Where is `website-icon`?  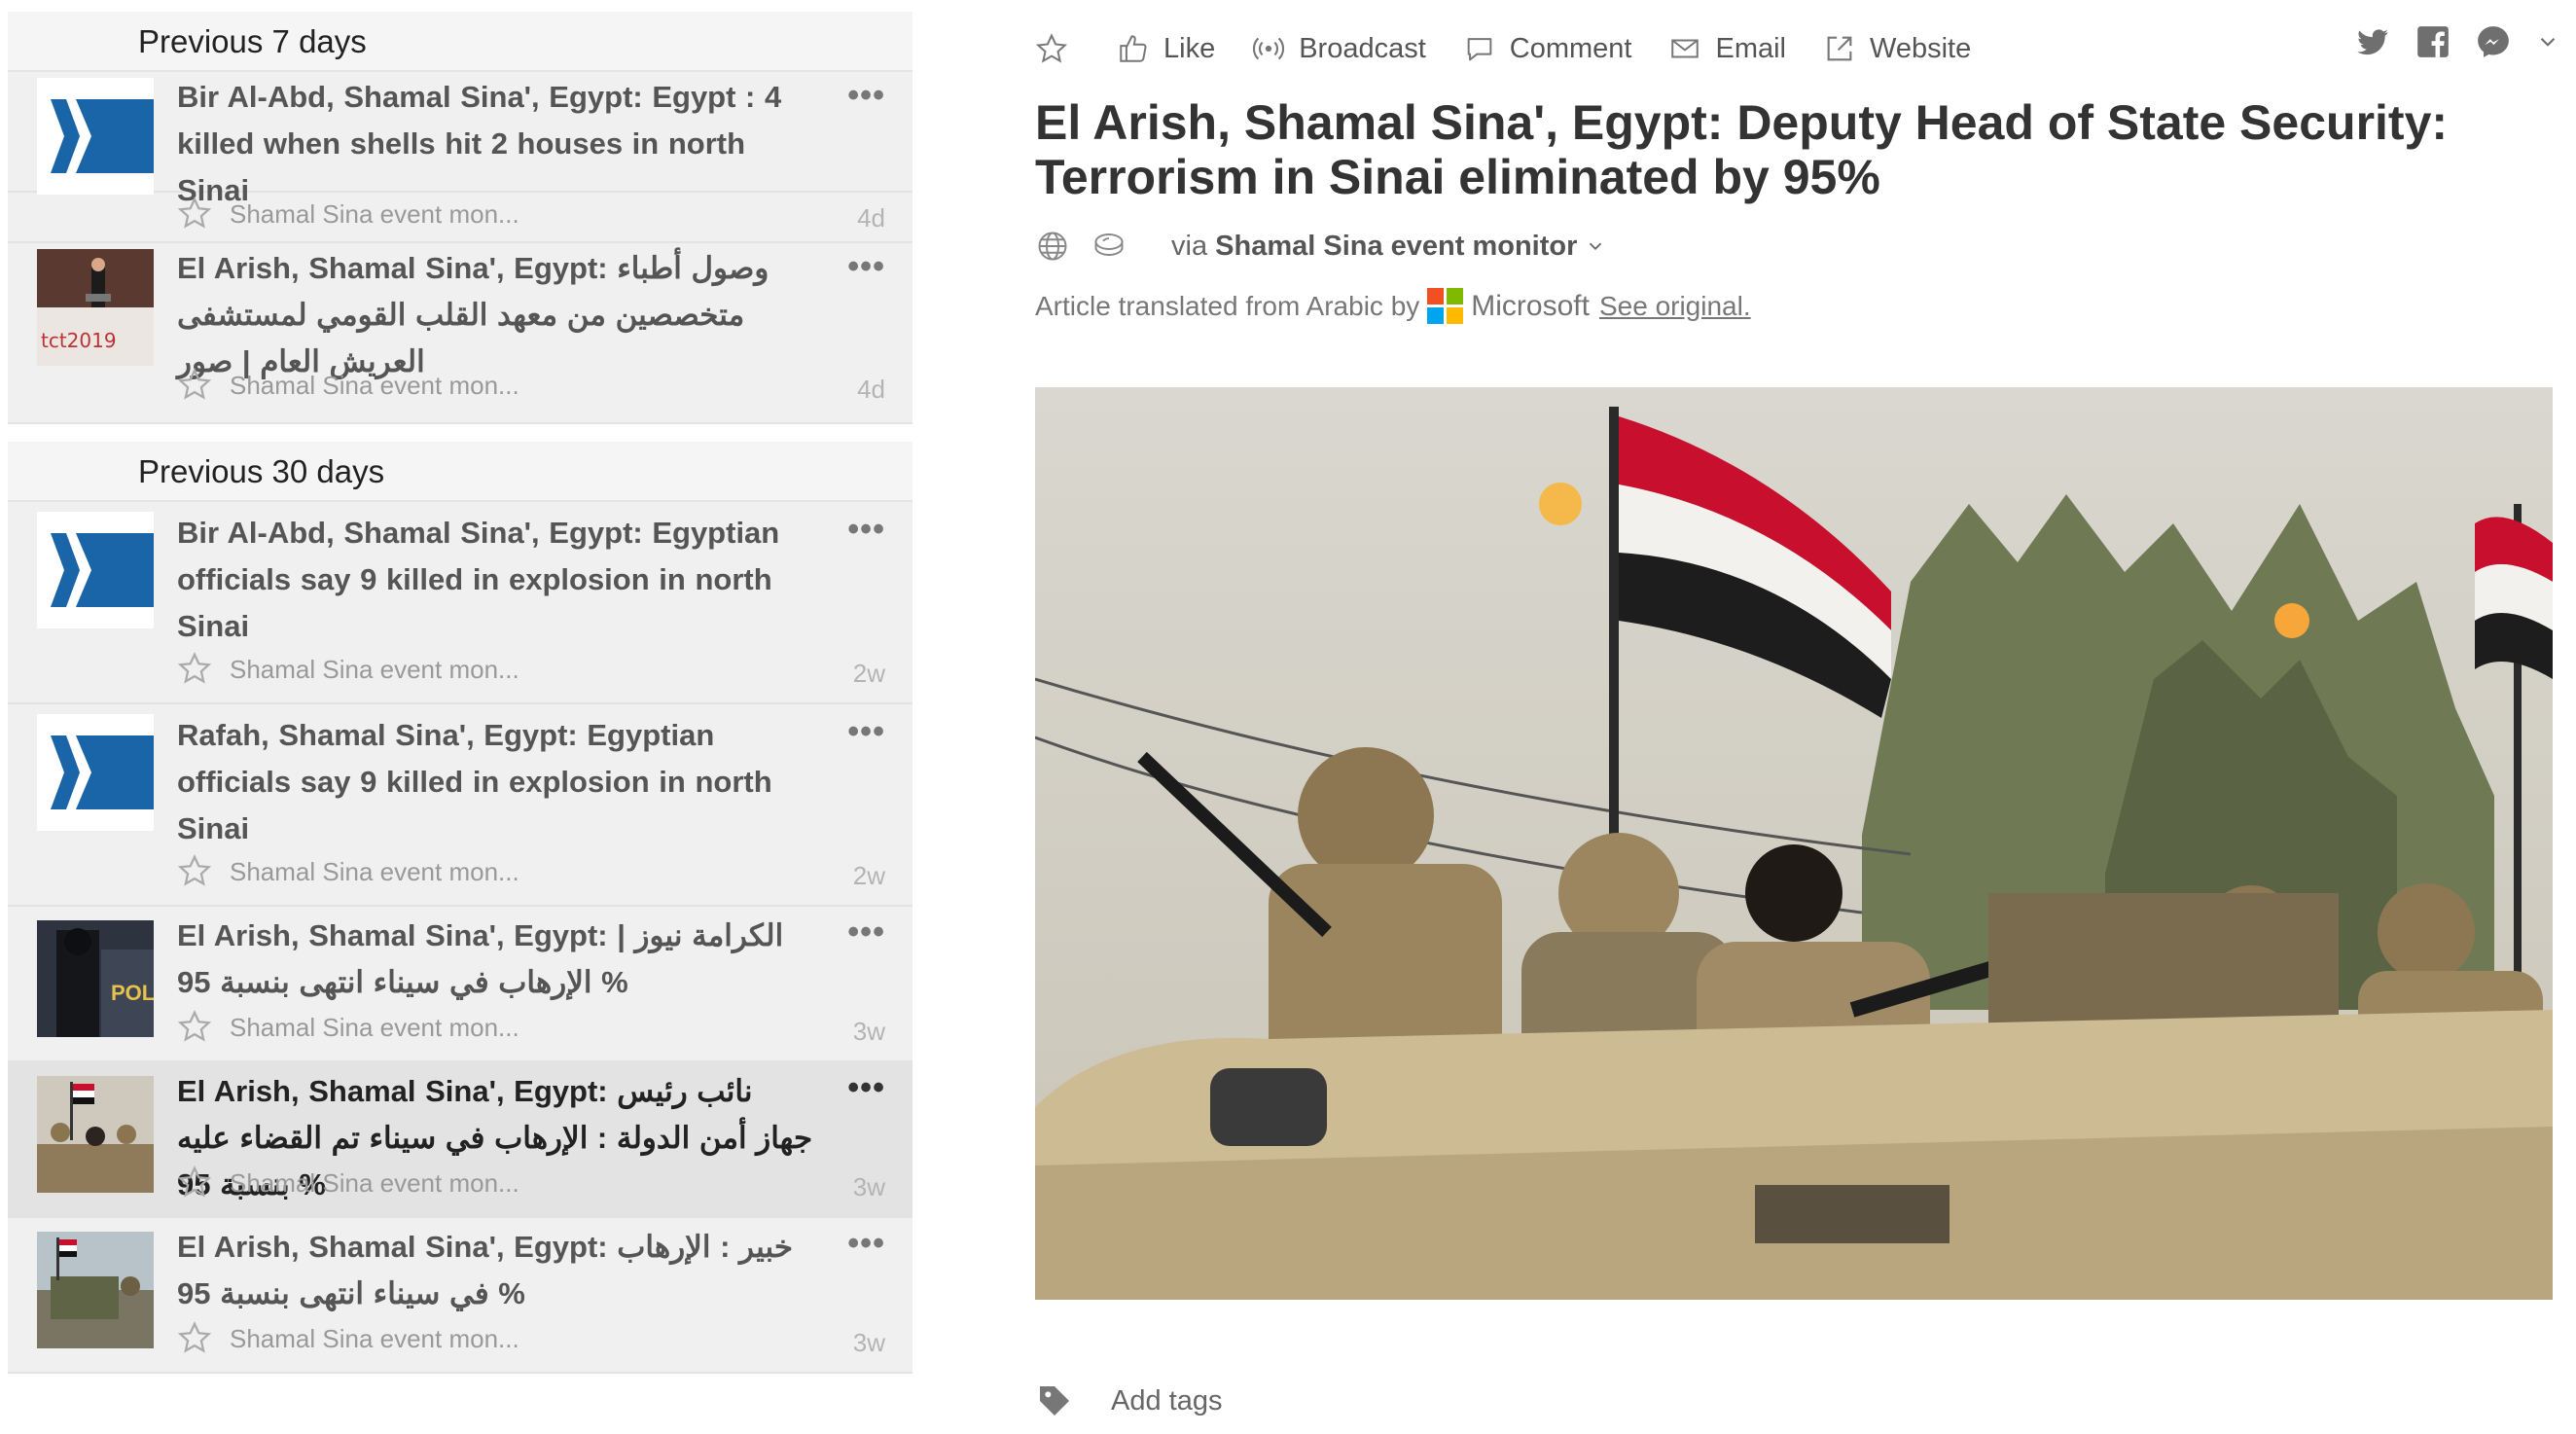
website-icon is located at coordinates (1839, 49).